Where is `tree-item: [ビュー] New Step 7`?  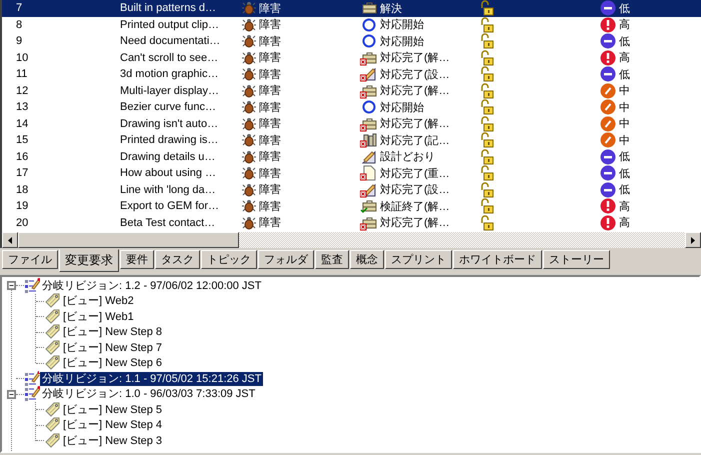 tree-item: [ビュー] New Step 7 is located at coordinates (112, 347).